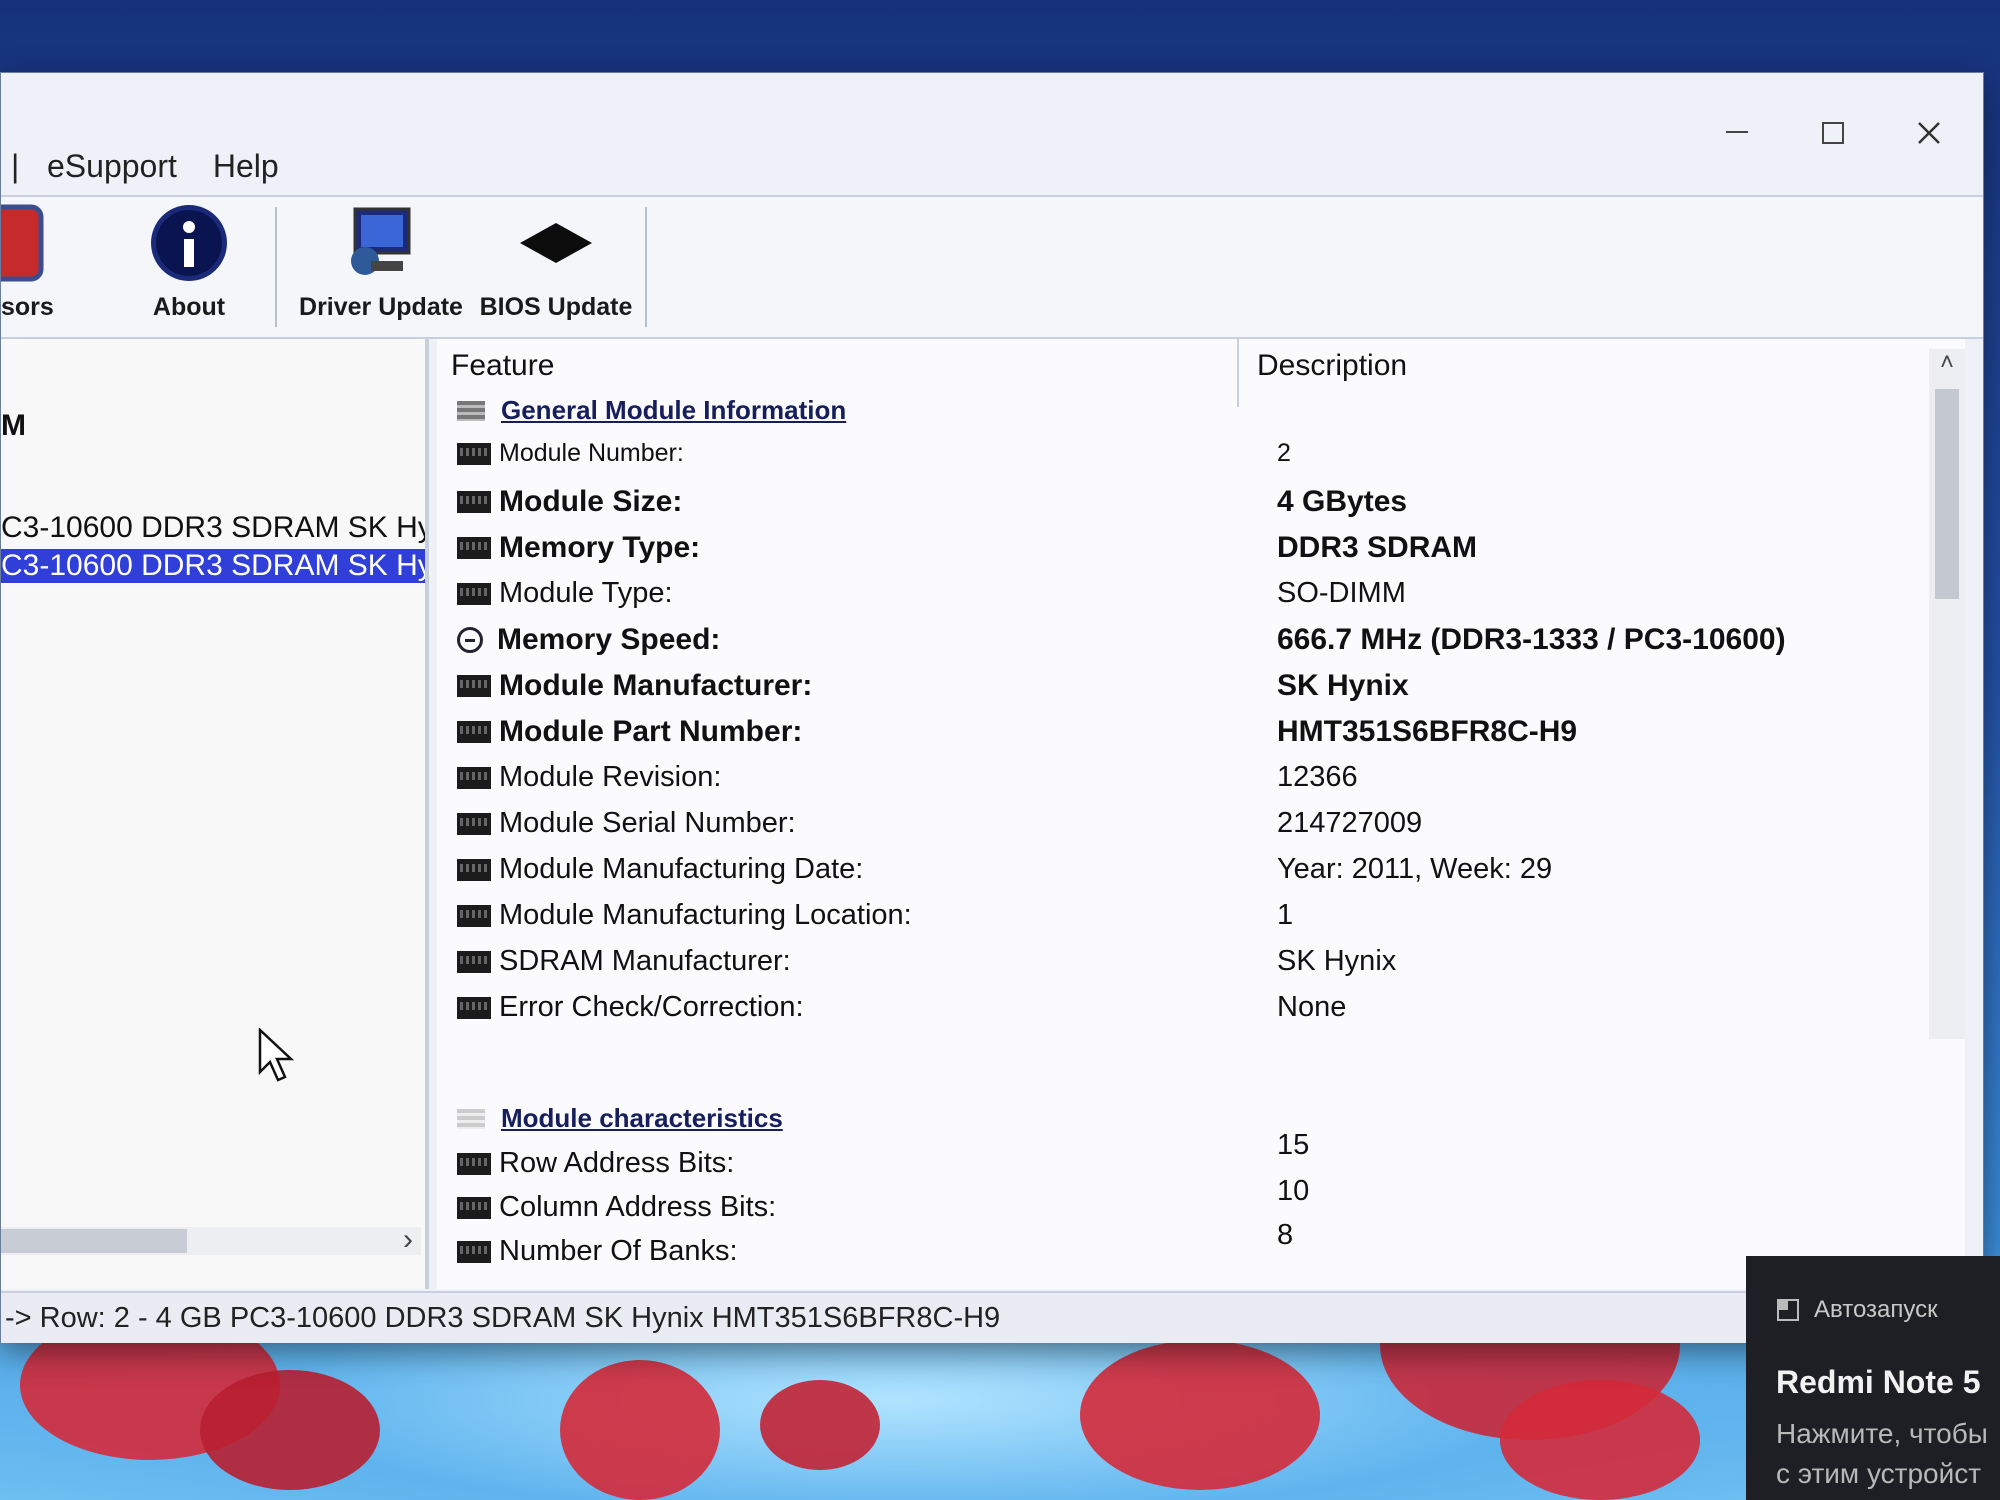 The width and height of the screenshot is (2000, 1500). Describe the element at coordinates (276, 1055) in the screenshot. I see `mouse-cursor-icon` at that location.